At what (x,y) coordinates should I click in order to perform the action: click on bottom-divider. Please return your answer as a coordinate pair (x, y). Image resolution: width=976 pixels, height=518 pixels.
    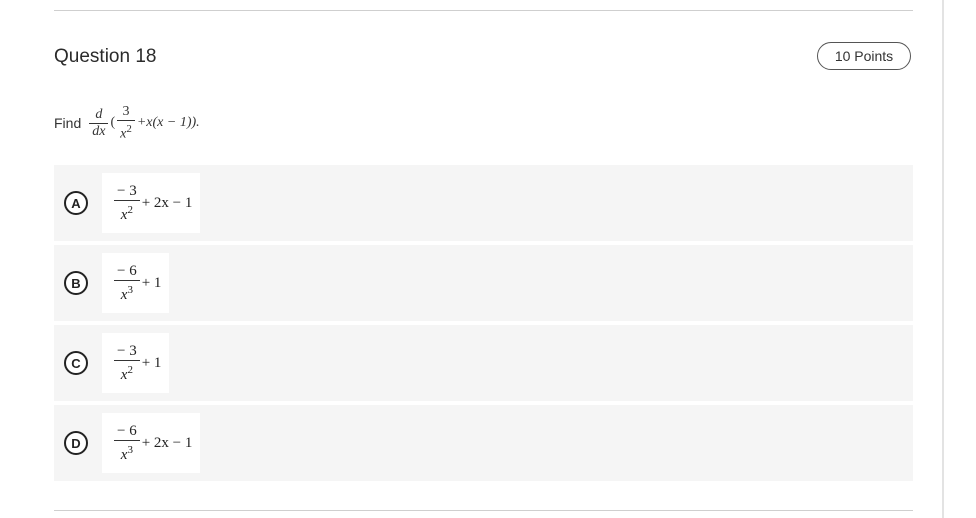
    Looking at the image, I should click on (483, 510).